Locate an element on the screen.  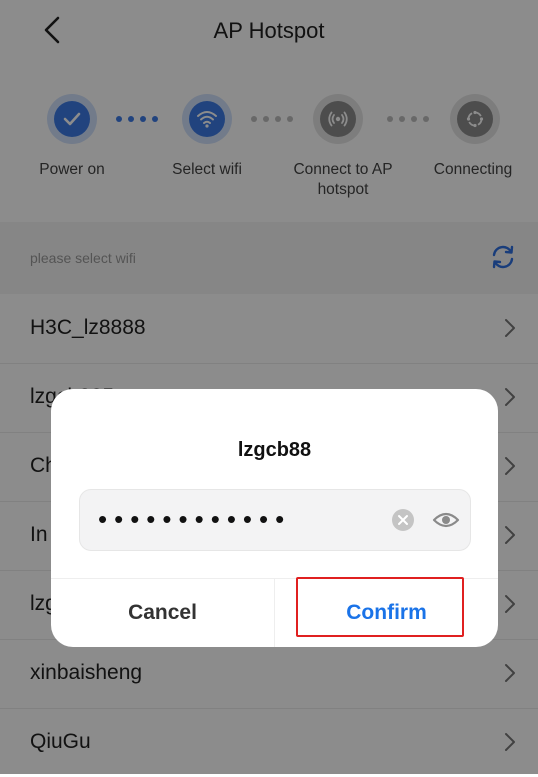
confirm-button: Confirm is located at coordinates (386, 613).